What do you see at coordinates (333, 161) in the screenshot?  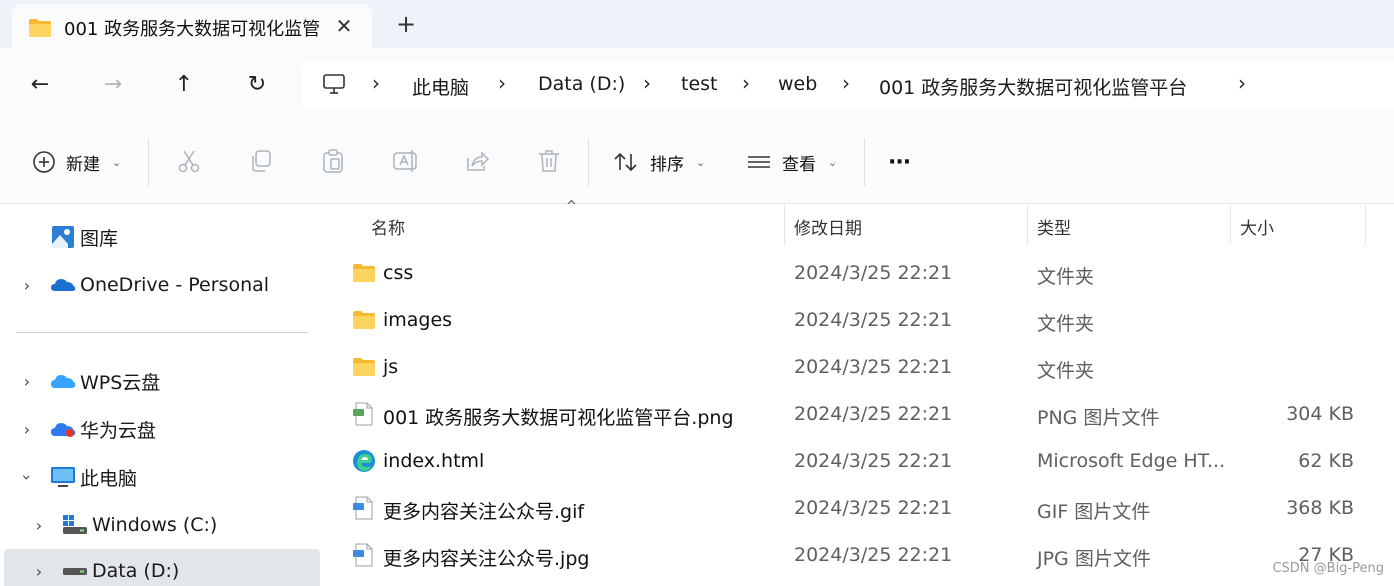 I see `paste-icon` at bounding box center [333, 161].